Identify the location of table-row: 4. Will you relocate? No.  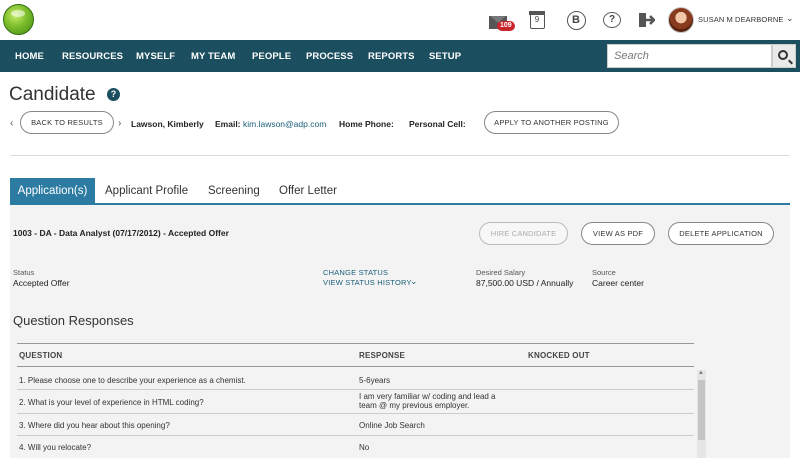
(355, 447).